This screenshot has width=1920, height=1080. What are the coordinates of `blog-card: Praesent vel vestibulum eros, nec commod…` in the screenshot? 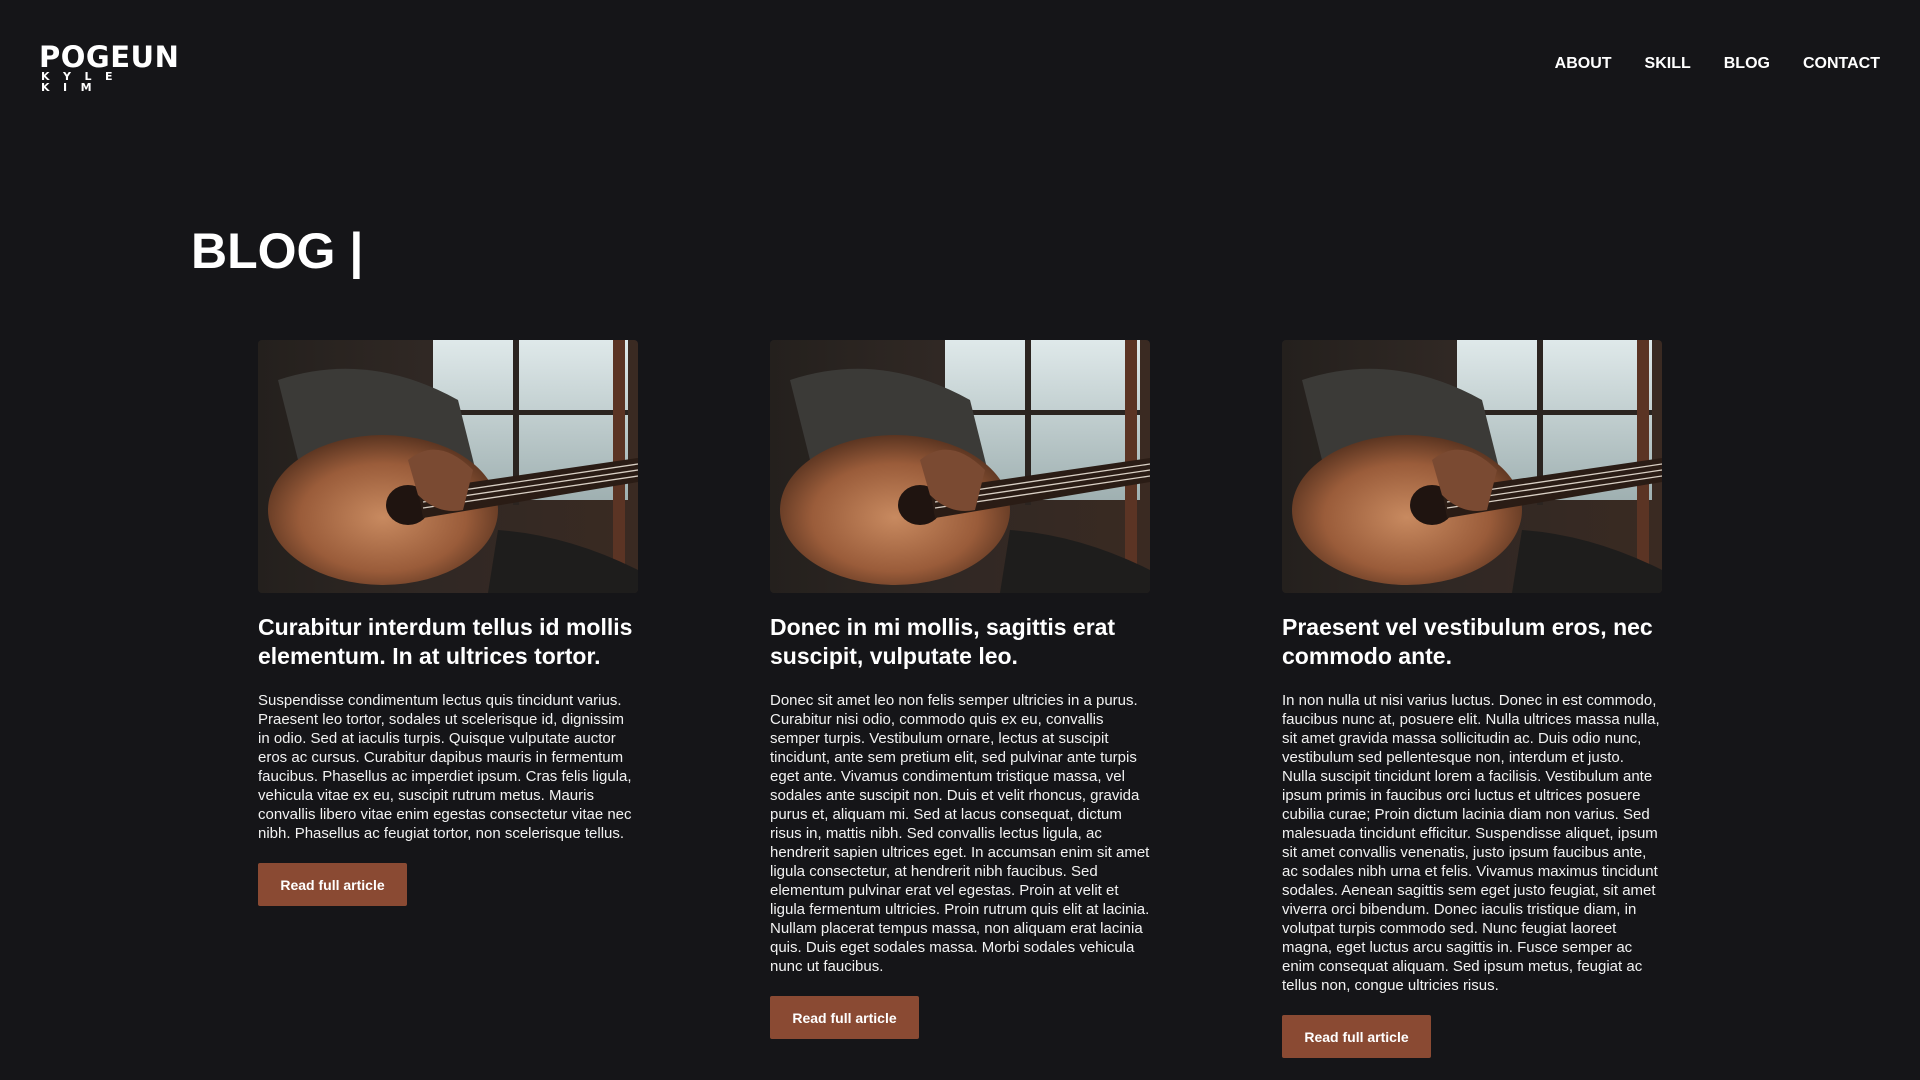 It's located at (1472, 699).